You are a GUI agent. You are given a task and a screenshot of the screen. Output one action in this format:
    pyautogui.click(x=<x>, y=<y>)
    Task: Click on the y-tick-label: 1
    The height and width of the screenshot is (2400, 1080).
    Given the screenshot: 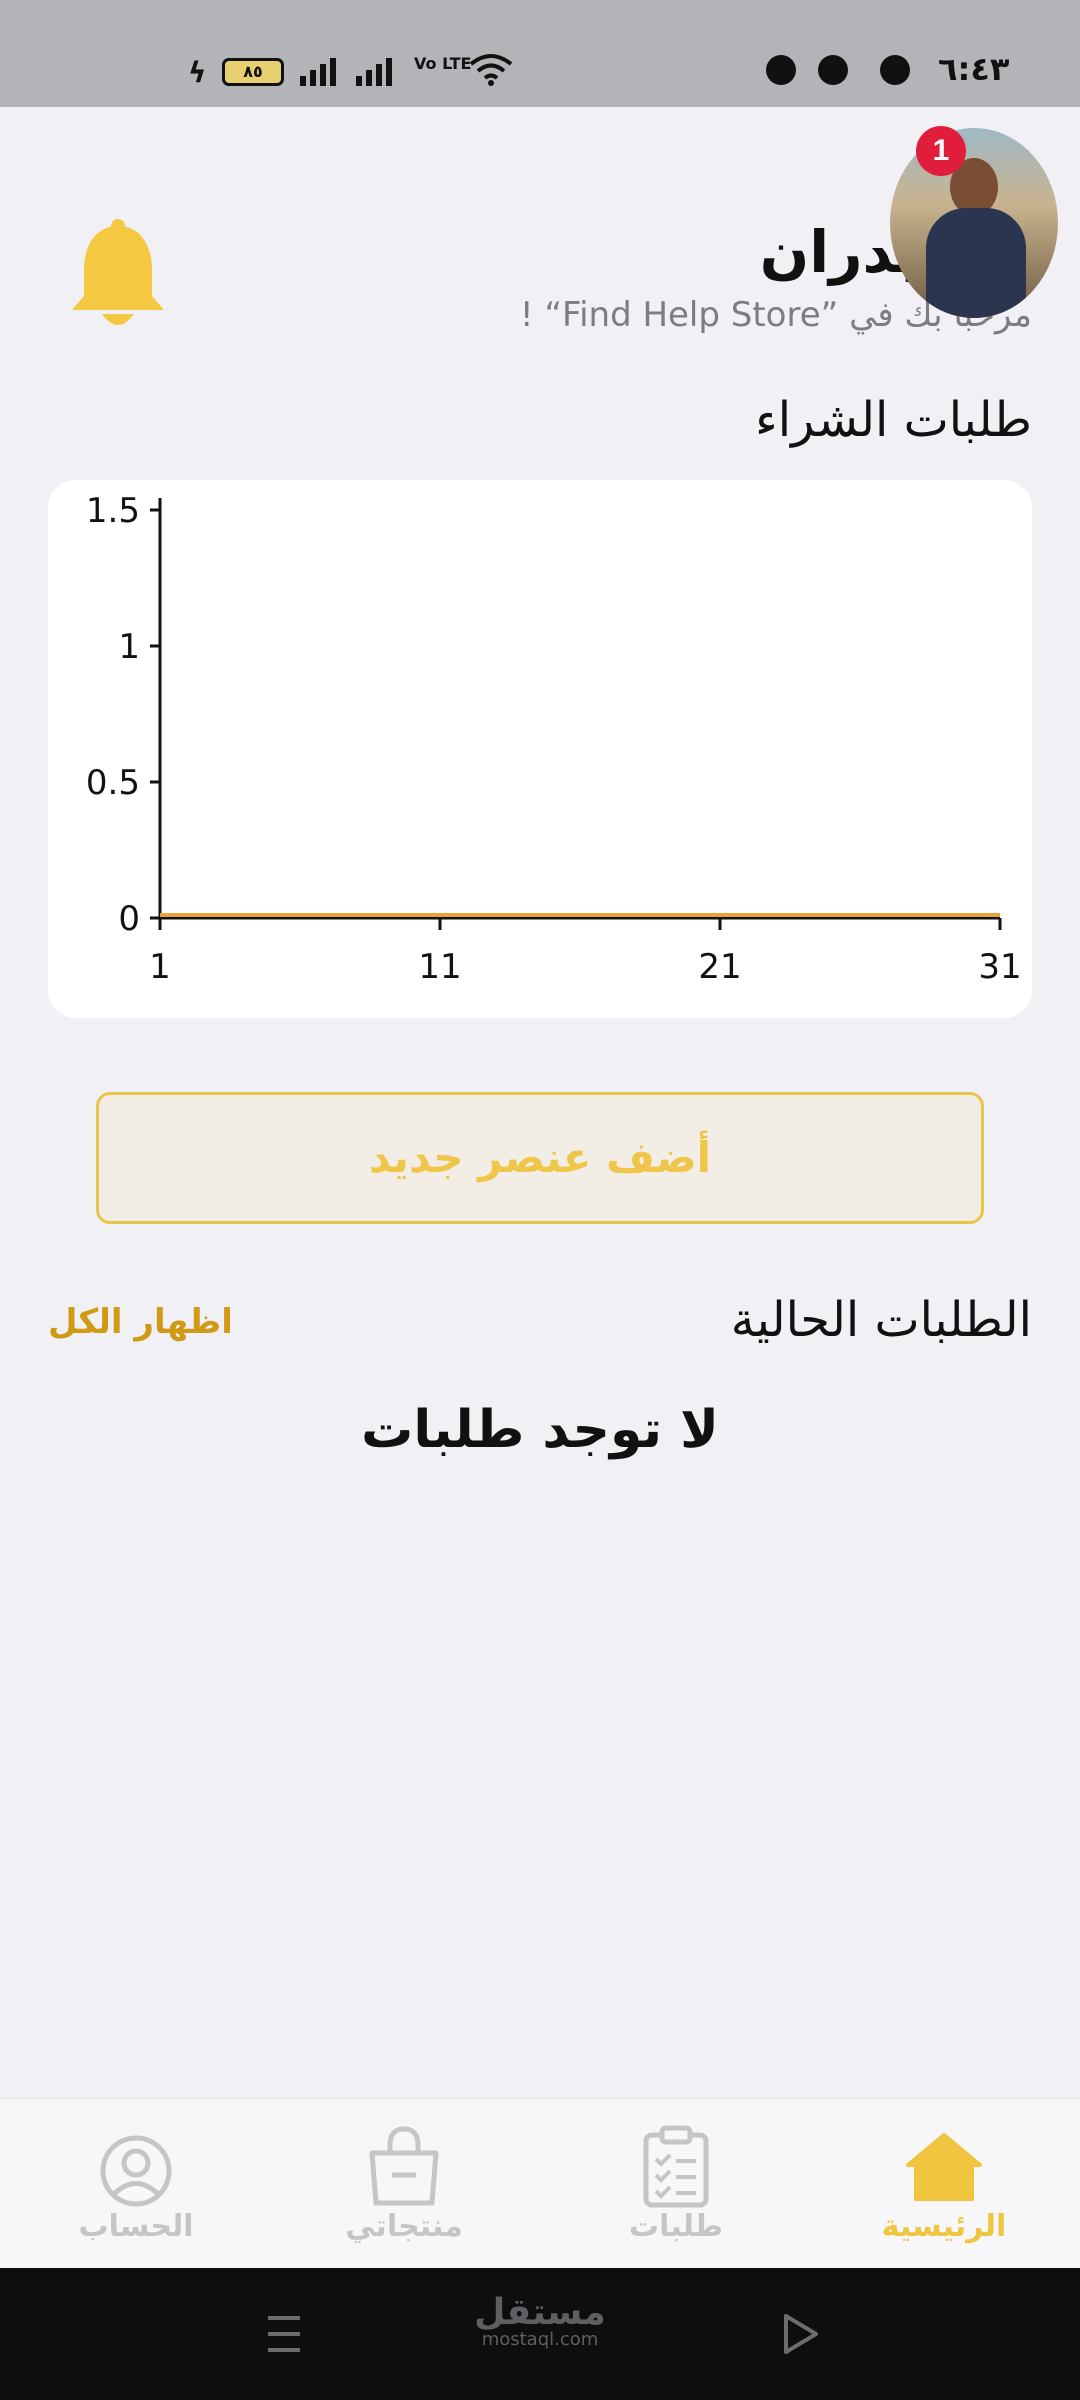 What is the action you would take?
    pyautogui.click(x=129, y=647)
    